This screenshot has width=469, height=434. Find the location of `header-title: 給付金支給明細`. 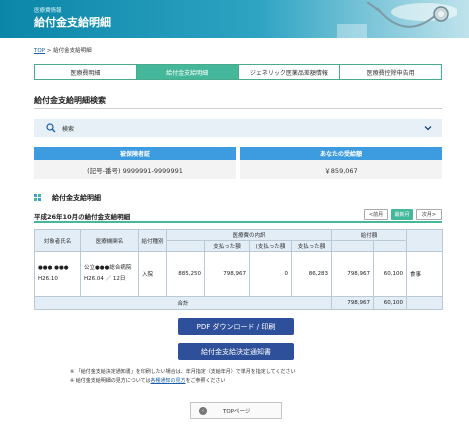

header-title: 給付金支給明細 is located at coordinates (72, 22).